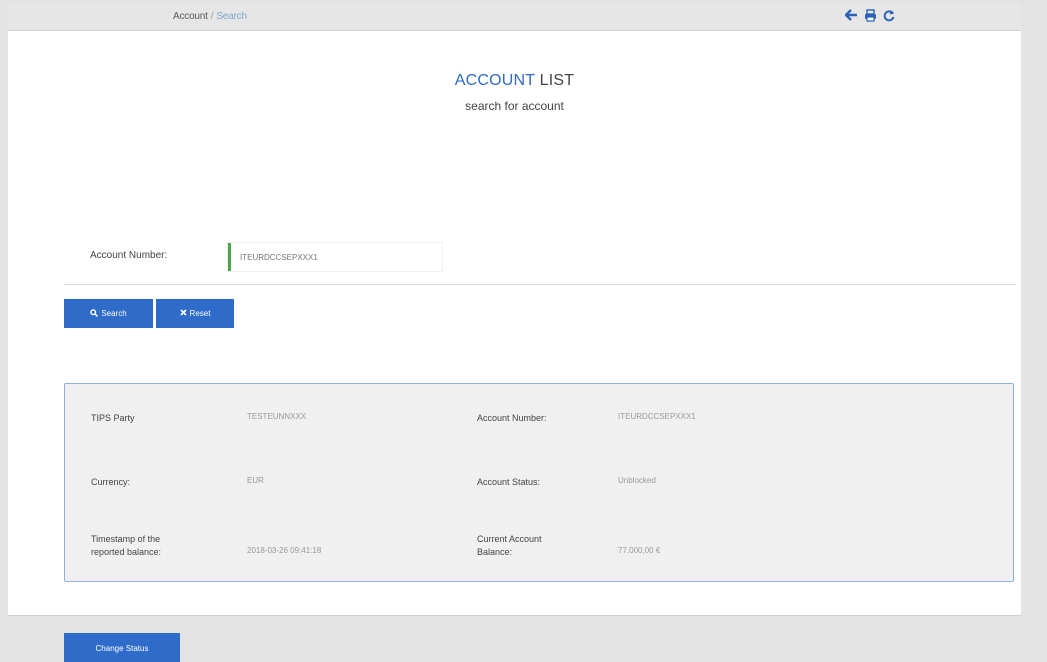 The height and width of the screenshot is (662, 1047). What do you see at coordinates (122, 647) in the screenshot?
I see `change-status-button: Change Status` at bounding box center [122, 647].